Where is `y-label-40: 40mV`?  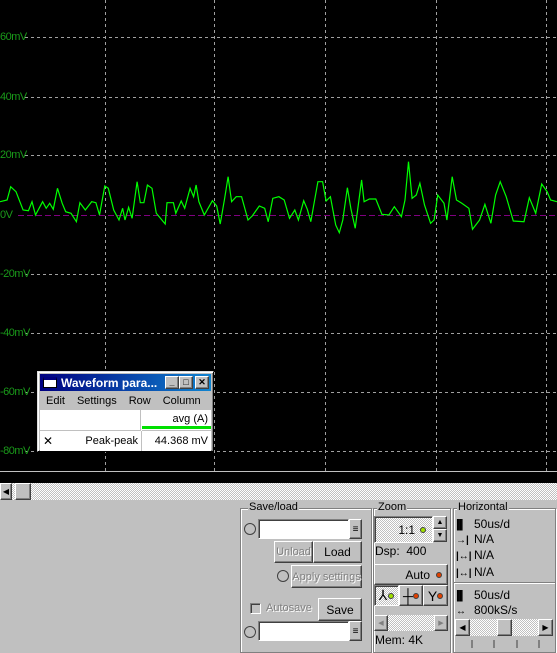 y-label-40: 40mV is located at coordinates (13, 97).